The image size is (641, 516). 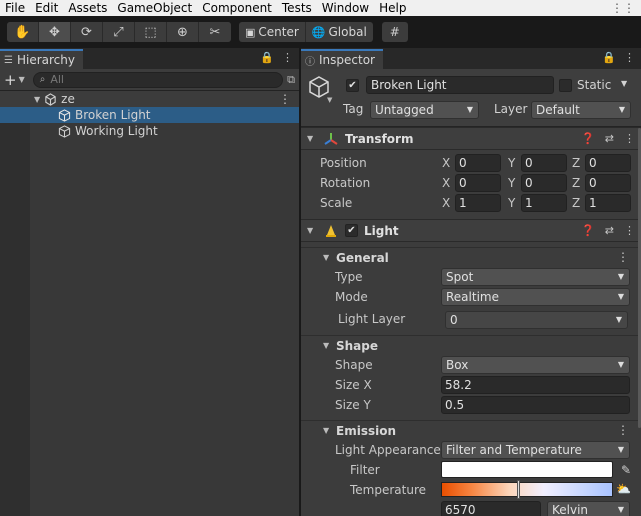 What do you see at coordinates (565, 85) in the screenshot?
I see `static-checkbox` at bounding box center [565, 85].